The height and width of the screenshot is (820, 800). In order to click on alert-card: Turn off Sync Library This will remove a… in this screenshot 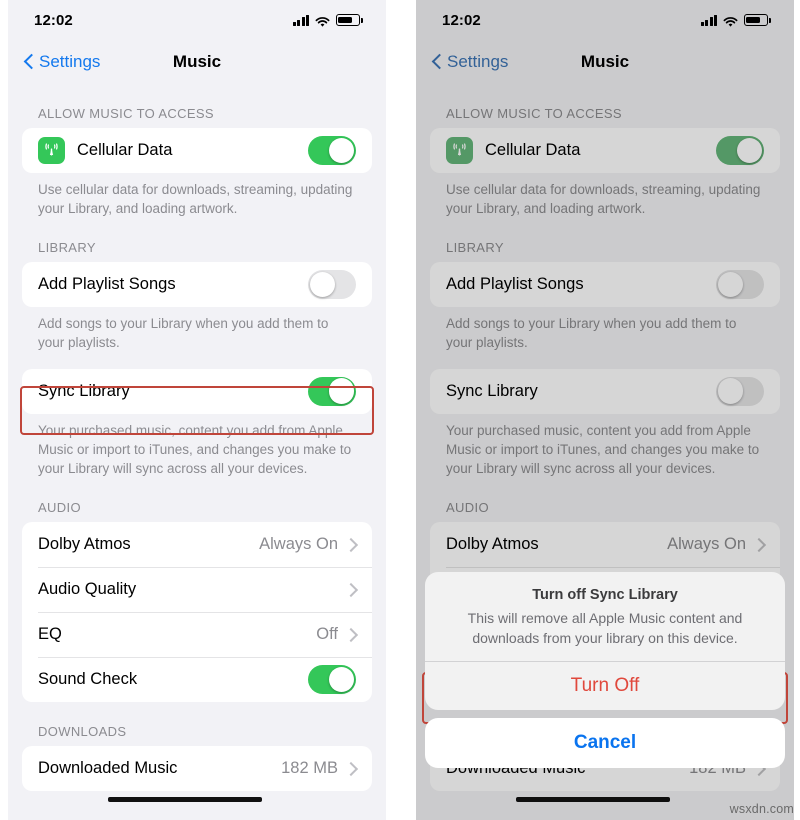, I will do `click(605, 640)`.